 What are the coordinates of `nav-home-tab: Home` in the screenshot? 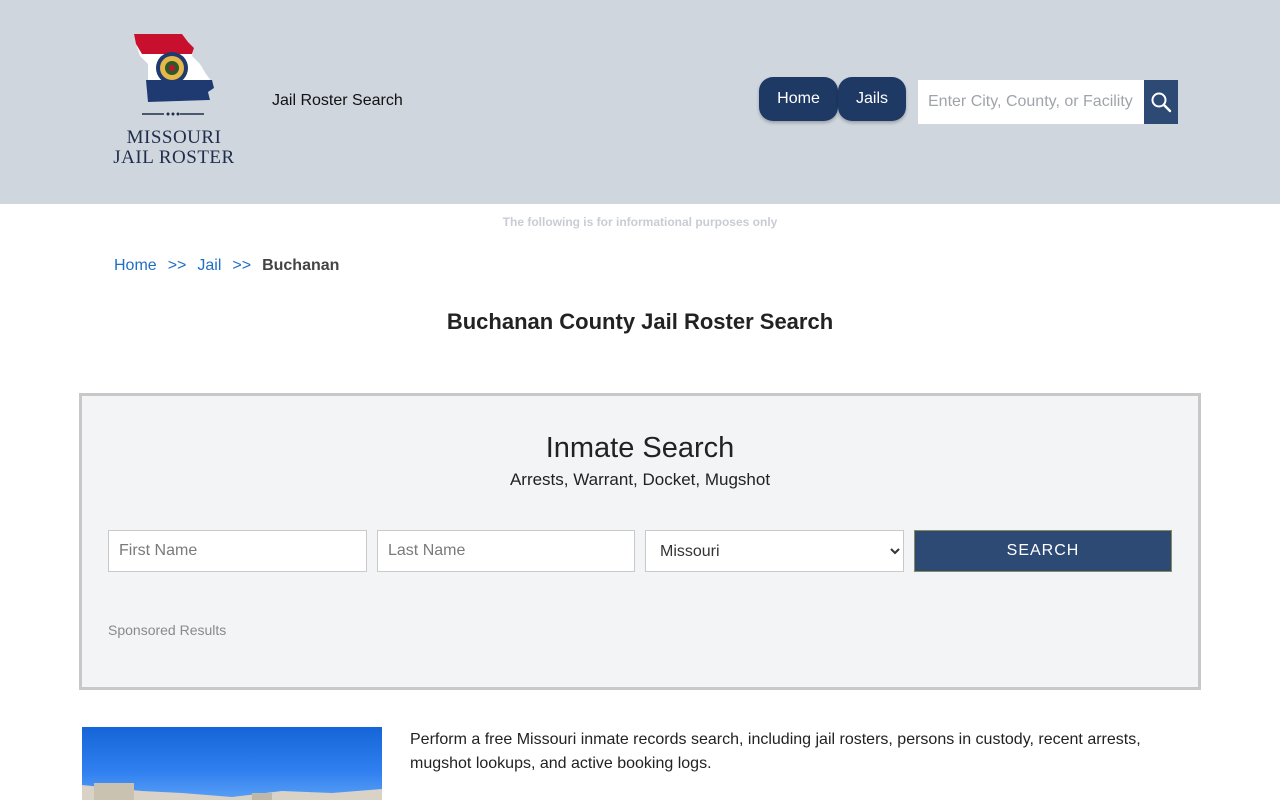 It's located at (798, 99).